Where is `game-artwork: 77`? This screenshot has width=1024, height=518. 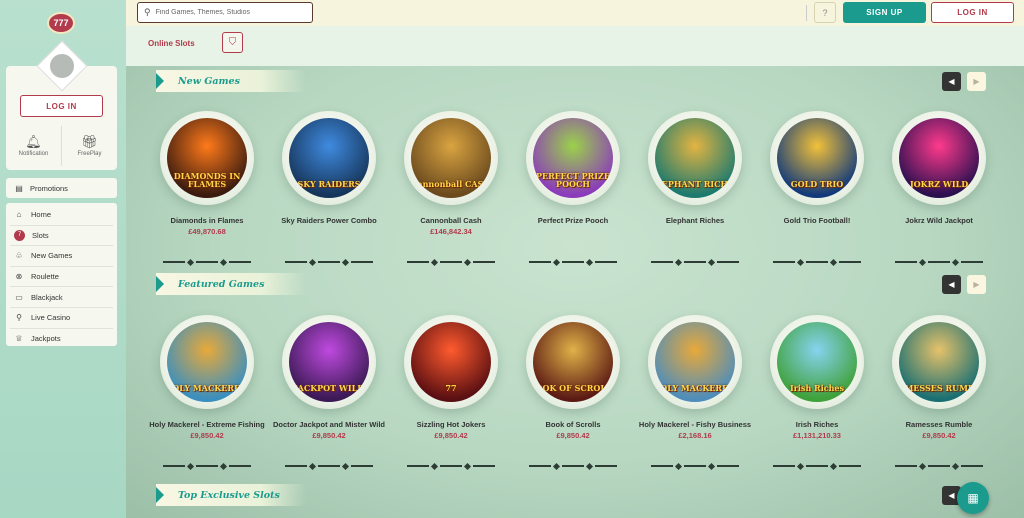 game-artwork: 77 is located at coordinates (451, 362).